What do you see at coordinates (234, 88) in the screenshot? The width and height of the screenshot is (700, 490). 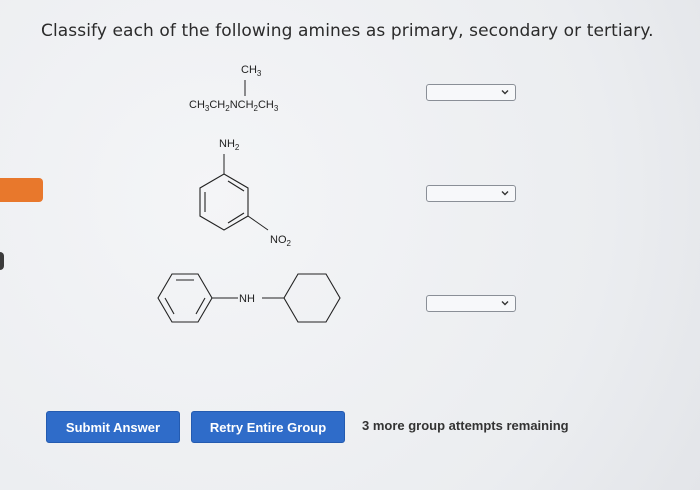 I see `structure-1: CH3 CH3CH2NCH2CH3` at bounding box center [234, 88].